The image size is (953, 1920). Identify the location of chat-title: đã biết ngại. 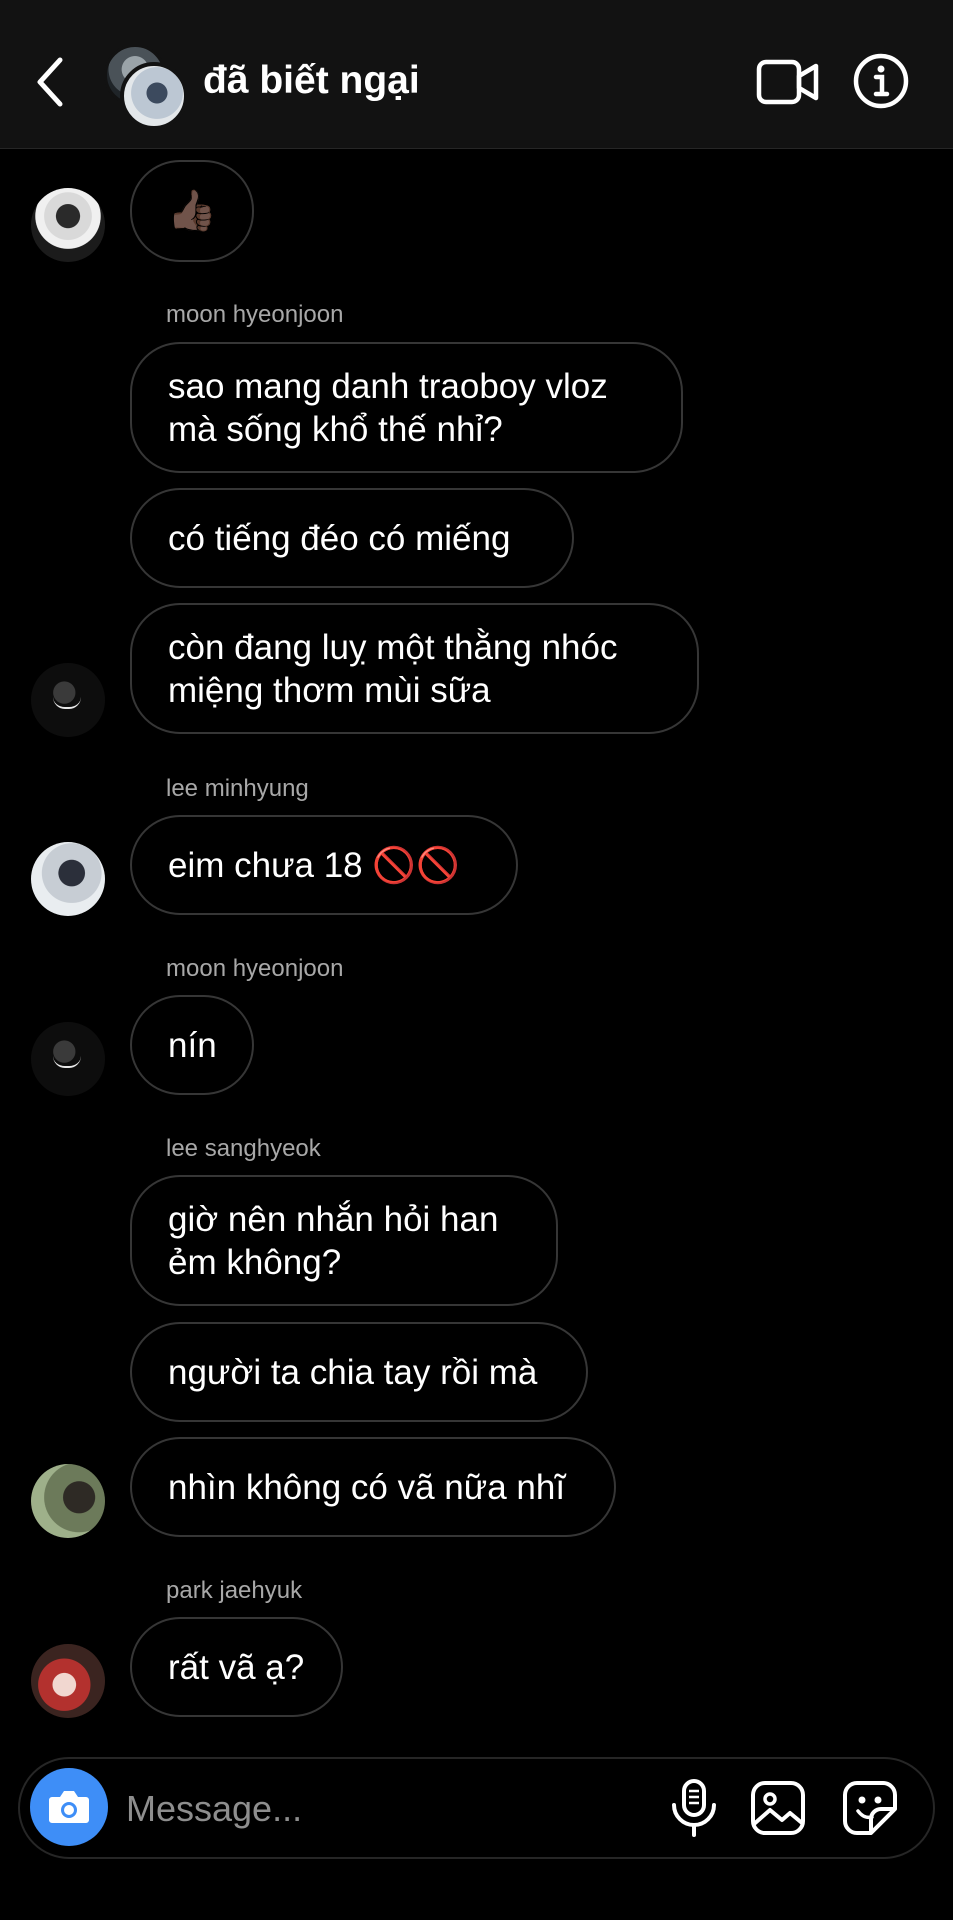
(311, 81).